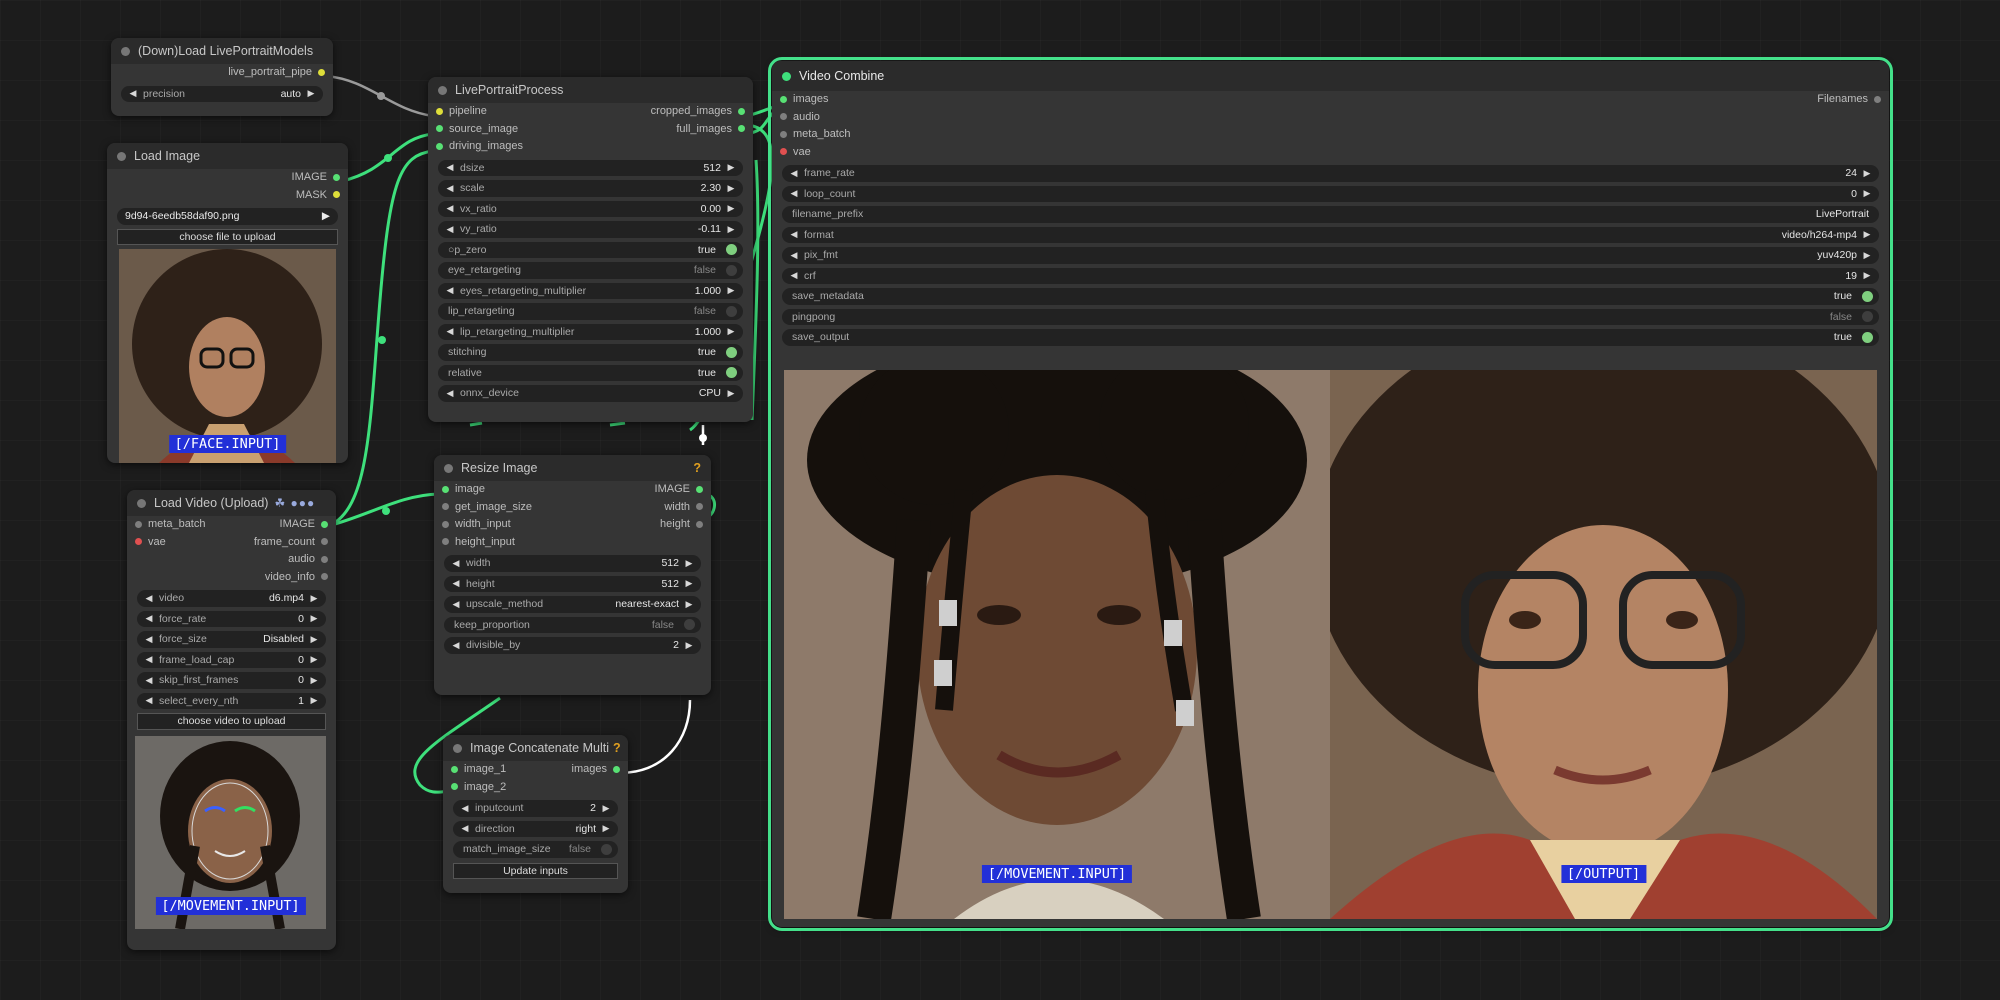 This screenshot has height=1000, width=2000. Describe the element at coordinates (439, 146) in the screenshot. I see `input-socket-driving` at that location.